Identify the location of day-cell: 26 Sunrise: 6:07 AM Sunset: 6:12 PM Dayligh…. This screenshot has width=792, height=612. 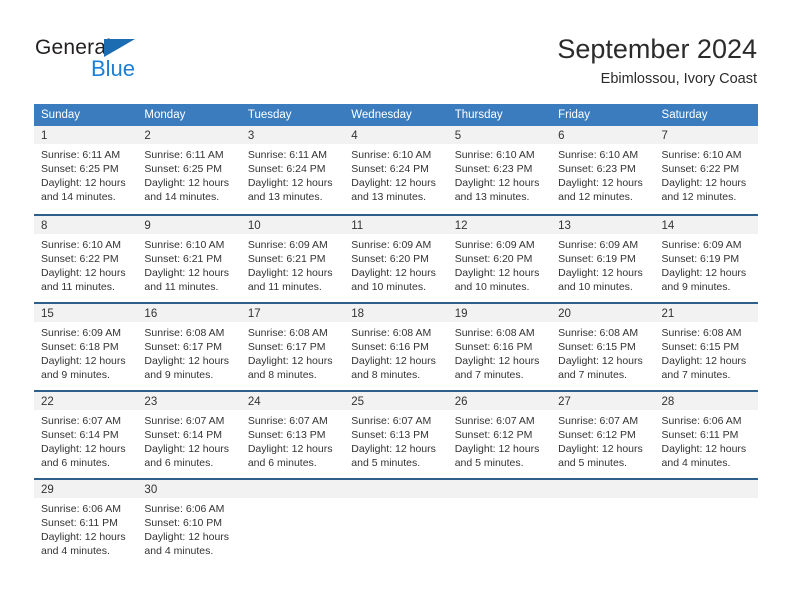
(499, 435).